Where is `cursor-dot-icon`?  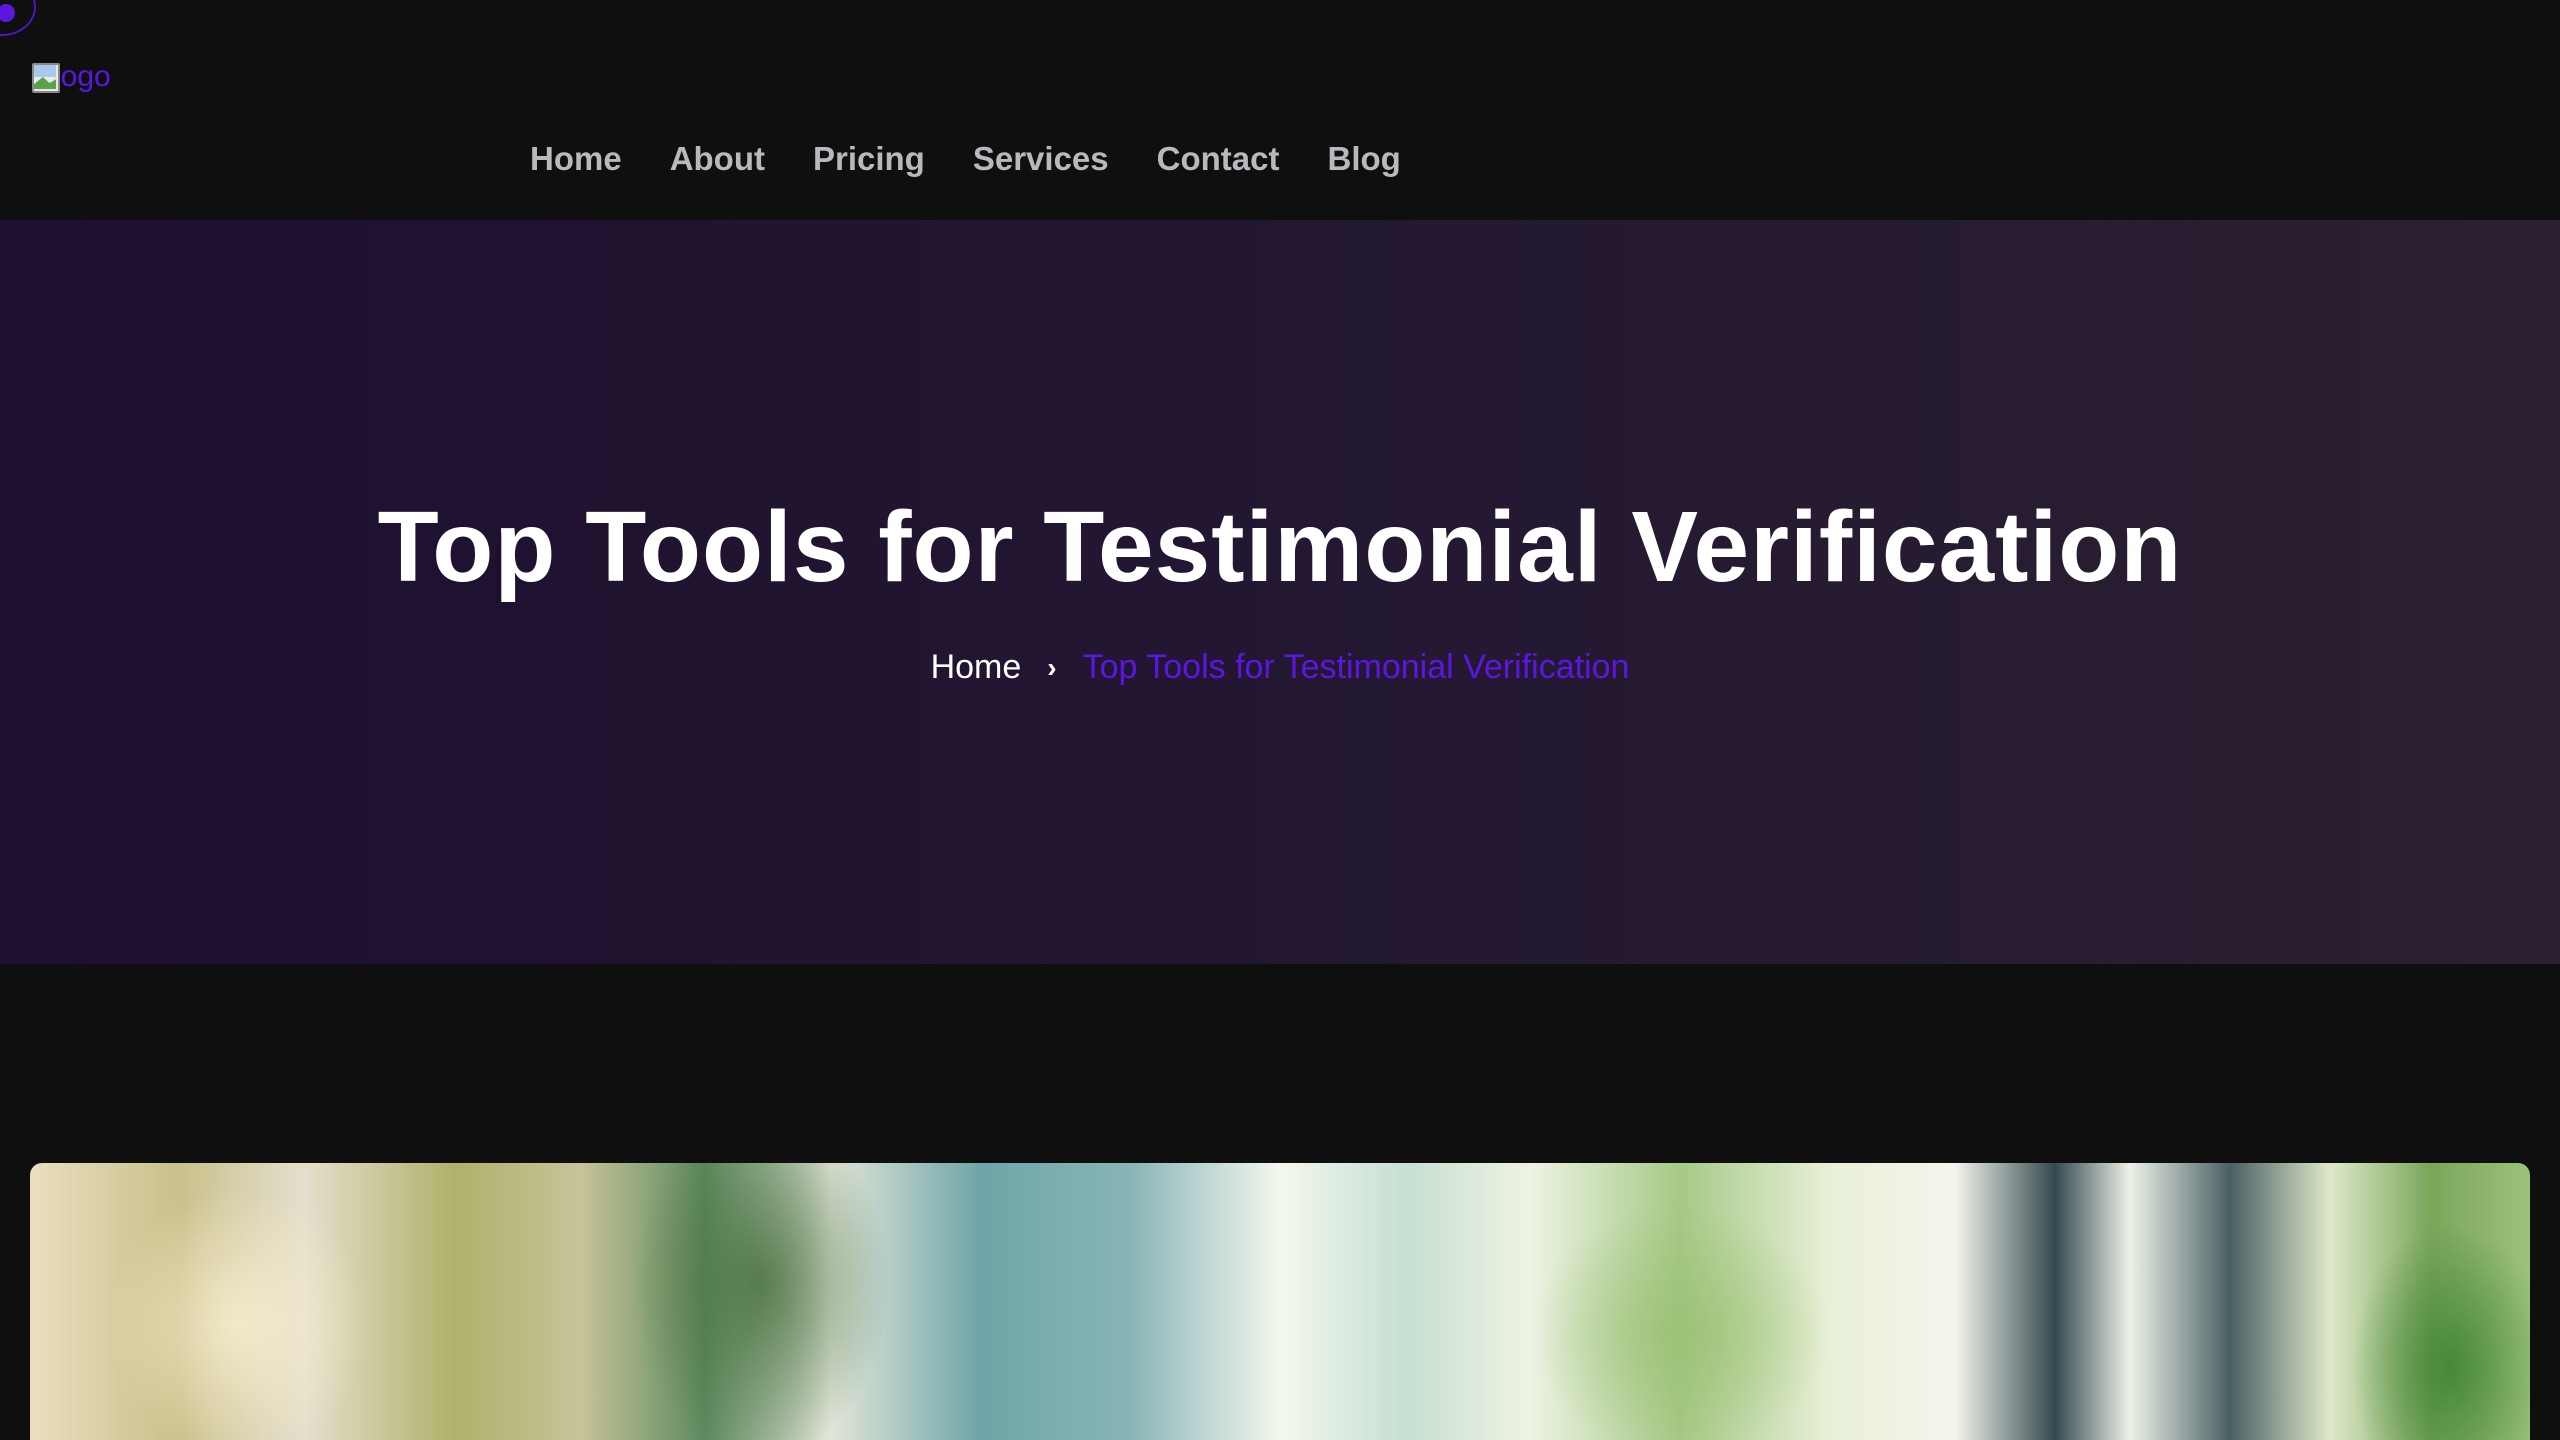 cursor-dot-icon is located at coordinates (7, 13).